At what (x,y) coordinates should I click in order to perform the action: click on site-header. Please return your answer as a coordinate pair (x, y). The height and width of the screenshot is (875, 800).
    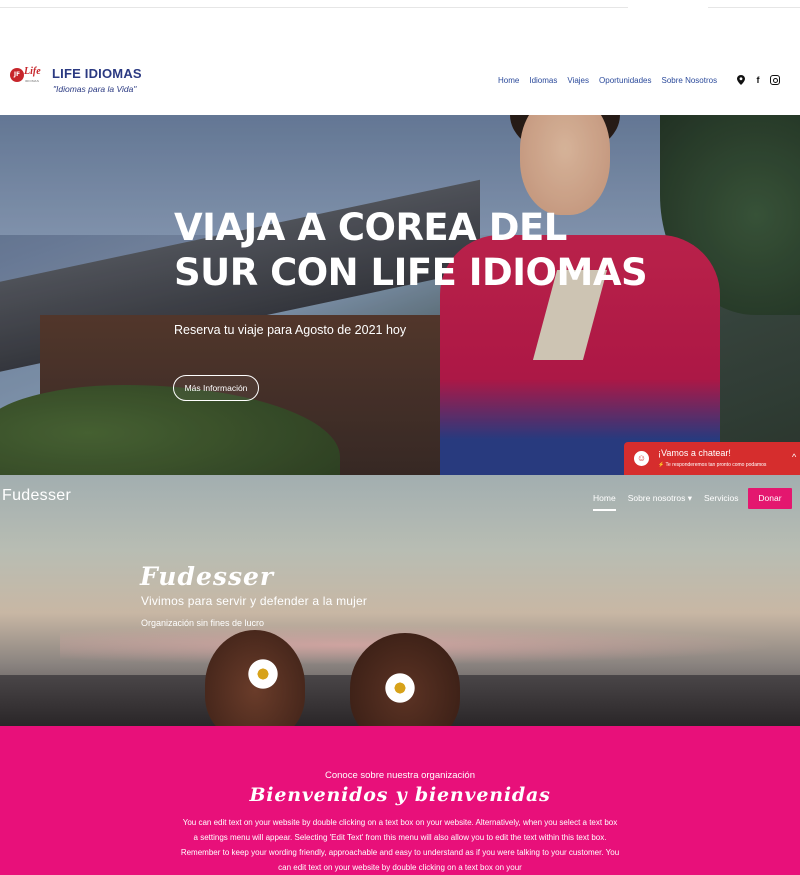
    Looking at the image, I should click on (400, 61).